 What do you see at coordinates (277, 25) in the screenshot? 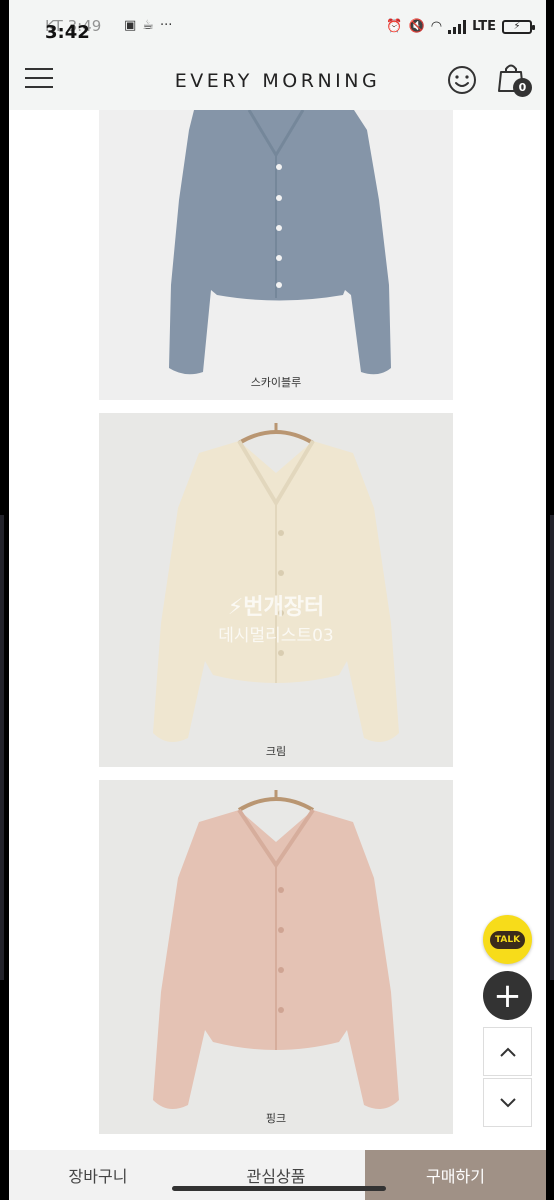
I see `status-bar: KT 3:49 3:42 ▣ ☕ ··· ⏰ 🔇 ◠ LTE ⚡` at bounding box center [277, 25].